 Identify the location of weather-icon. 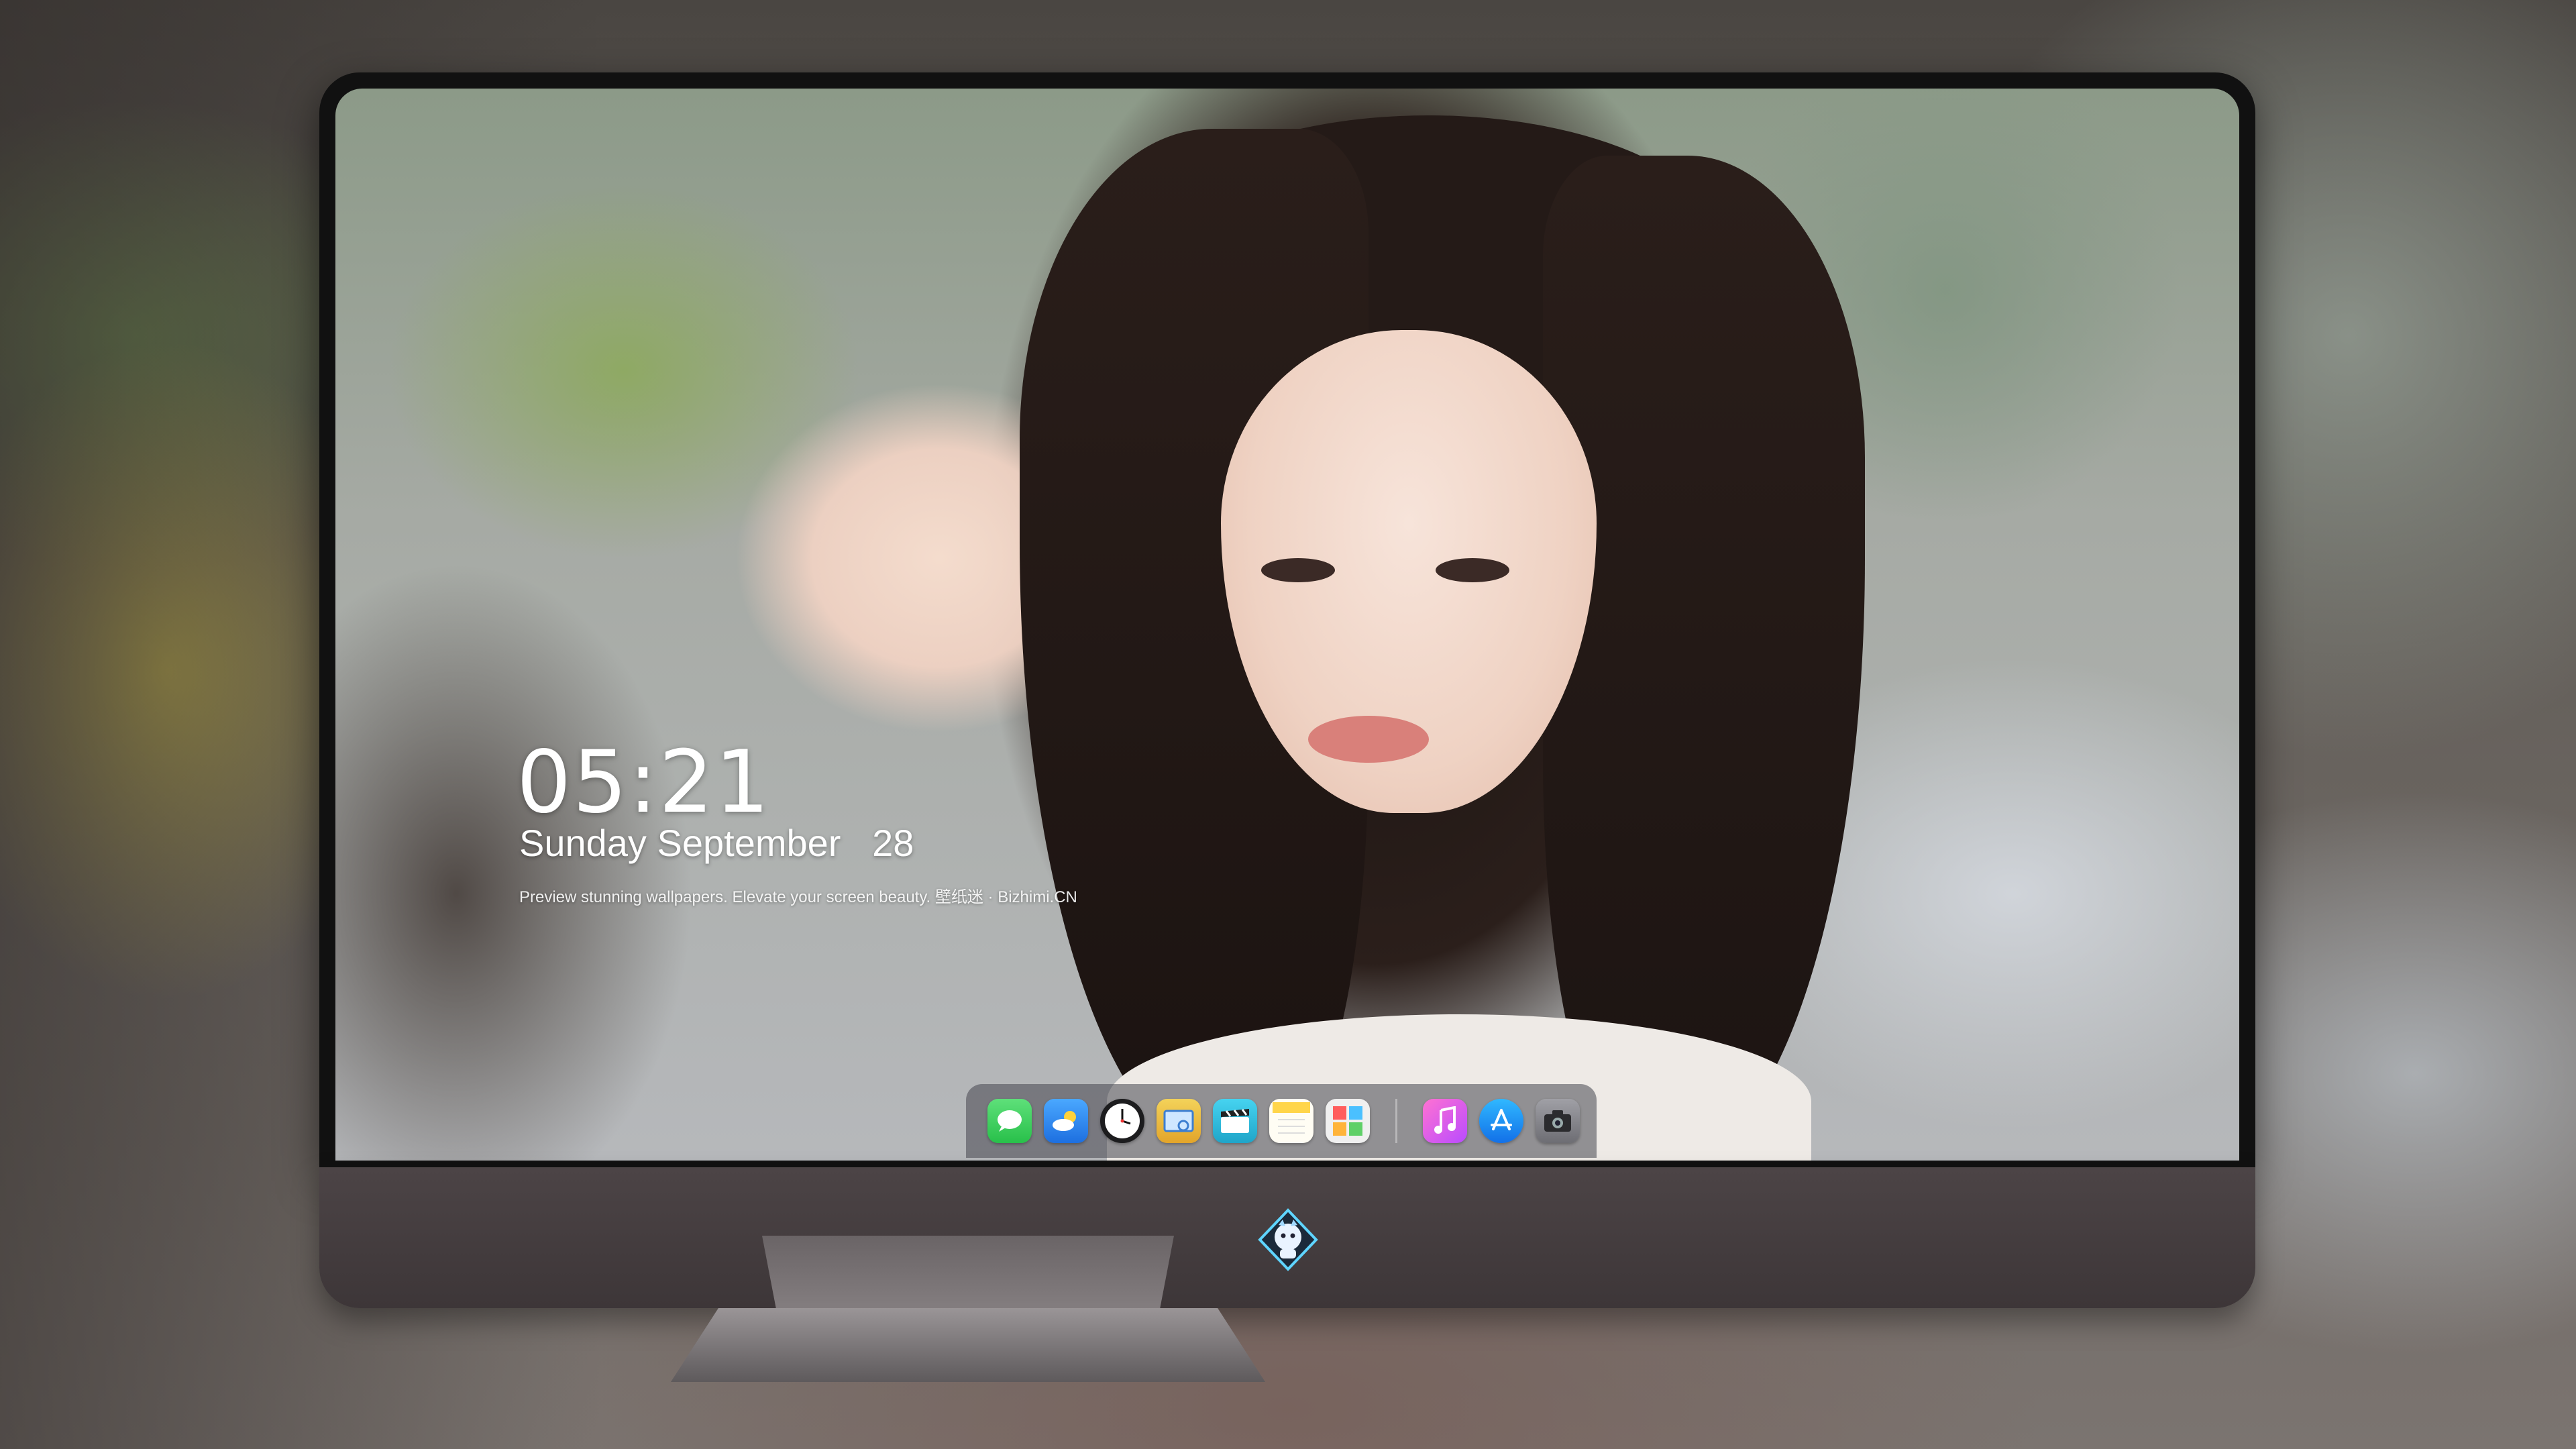
(1066, 1121).